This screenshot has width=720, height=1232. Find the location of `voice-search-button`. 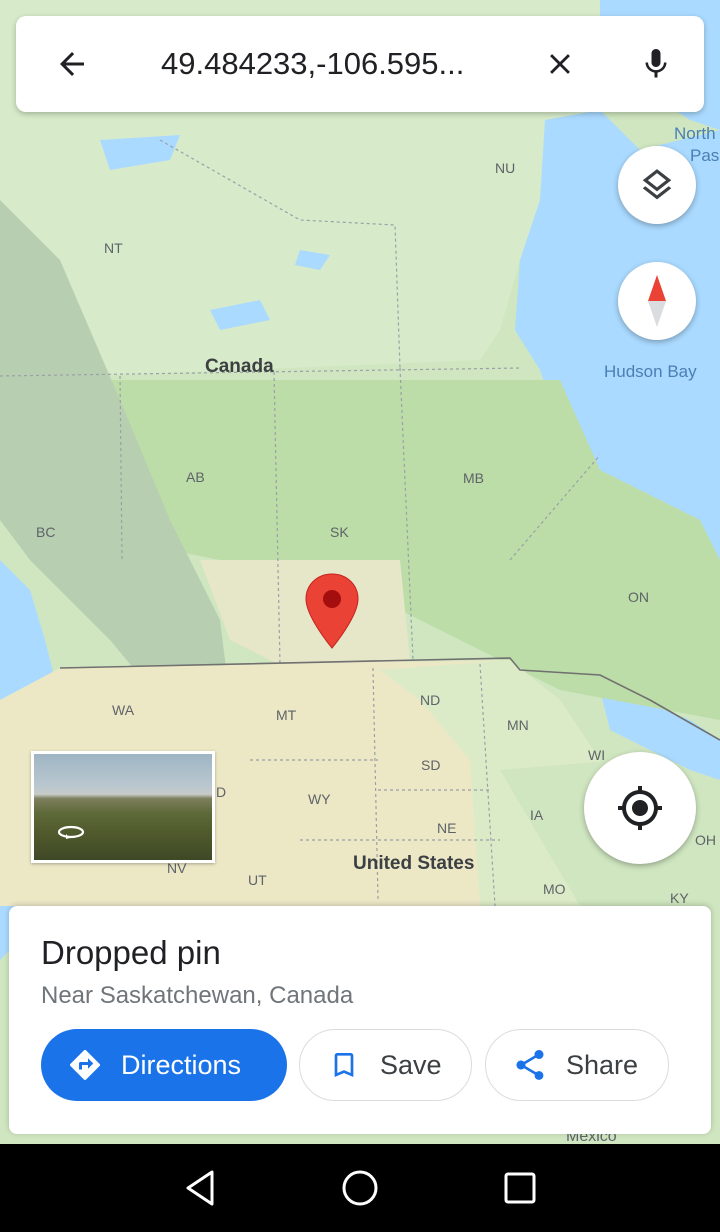

voice-search-button is located at coordinates (656, 64).